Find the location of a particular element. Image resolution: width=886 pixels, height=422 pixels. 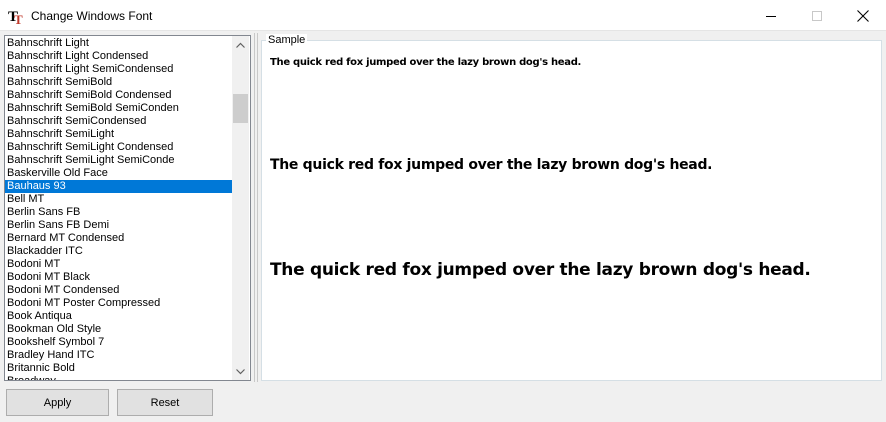

chevron-up-icon is located at coordinates (240, 45).